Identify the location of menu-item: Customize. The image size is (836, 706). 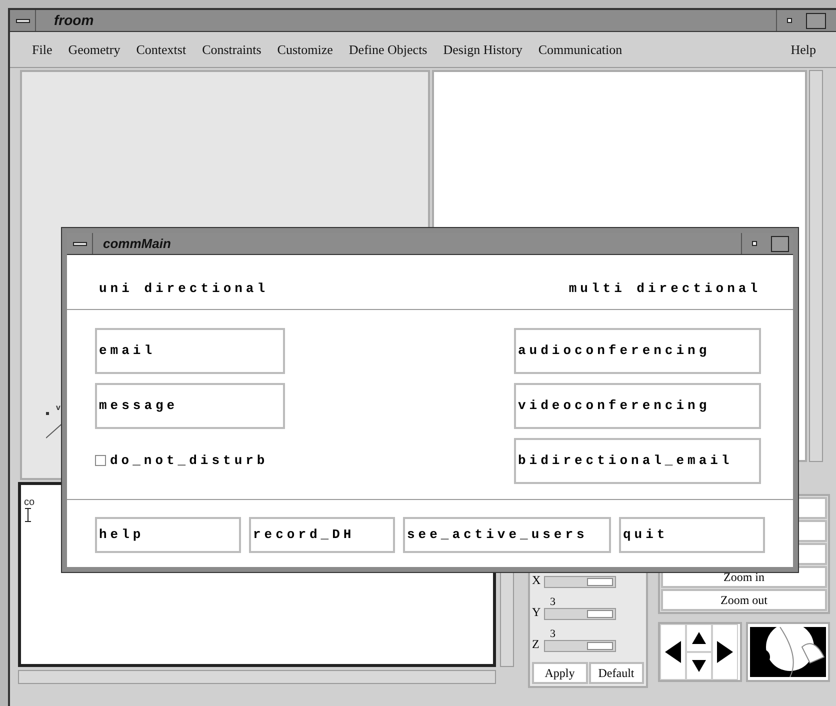
(305, 50).